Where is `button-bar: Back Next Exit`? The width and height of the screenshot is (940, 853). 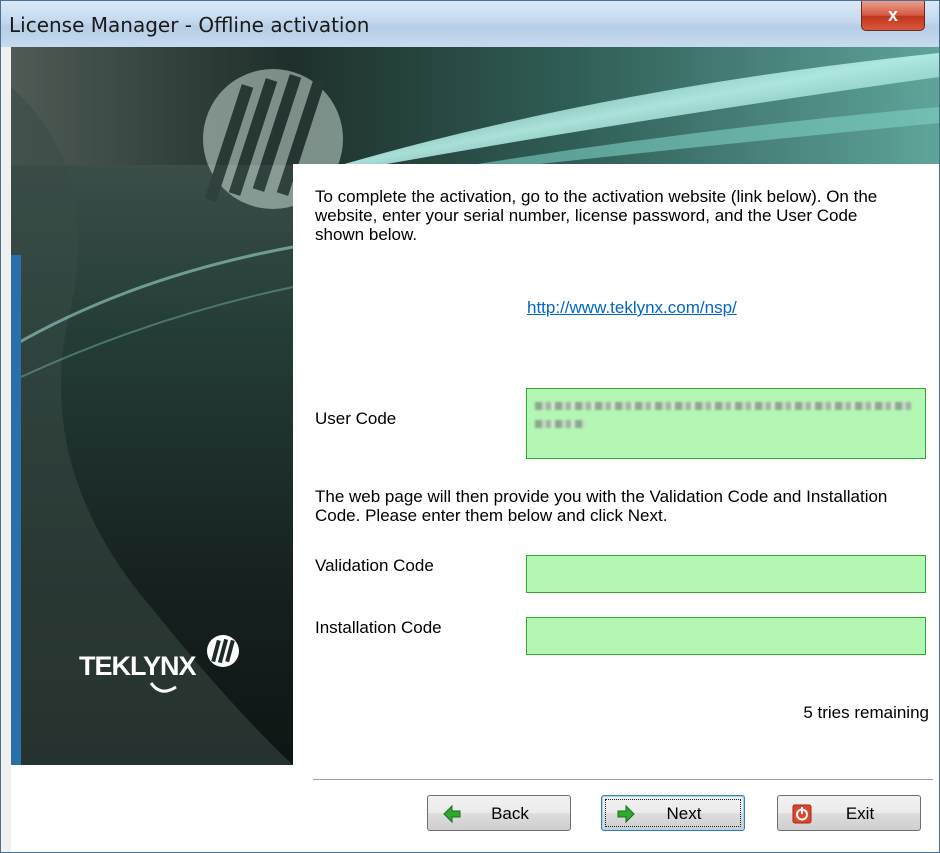 button-bar: Back Next Exit is located at coordinates (475, 808).